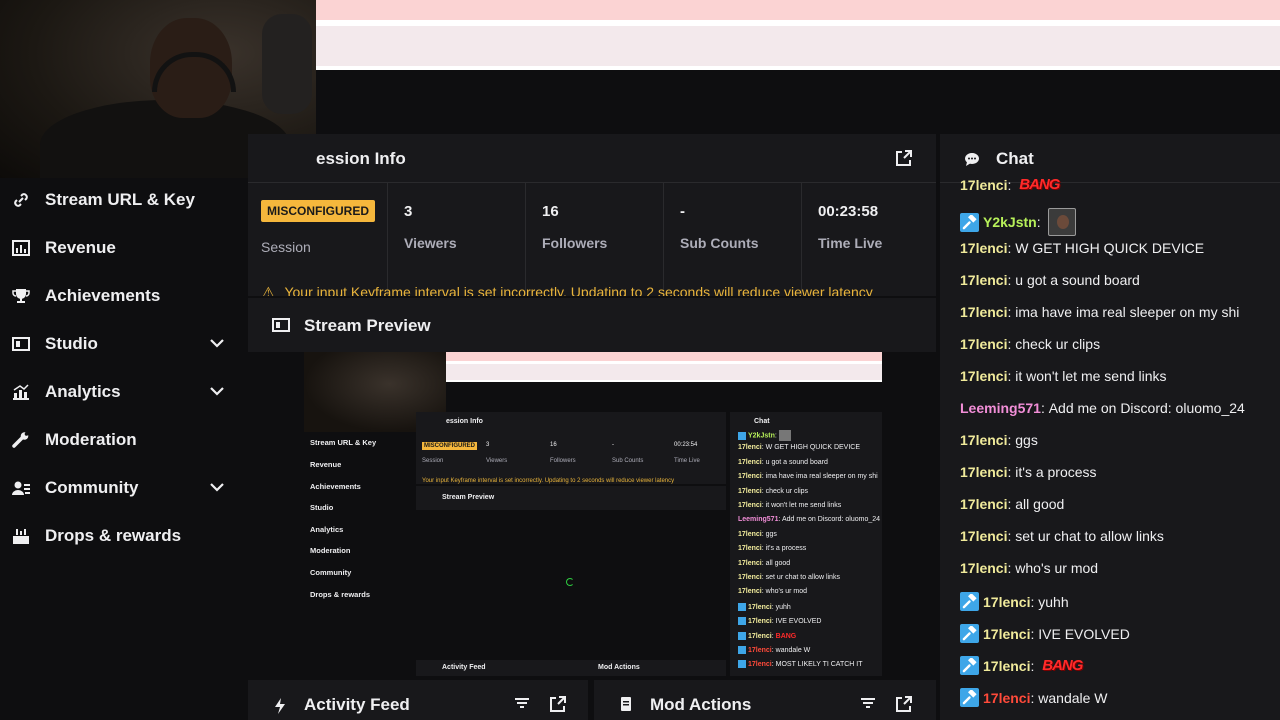  Describe the element at coordinates (418, 700) in the screenshot. I see `activity-feed-header: Activity Feed` at that location.